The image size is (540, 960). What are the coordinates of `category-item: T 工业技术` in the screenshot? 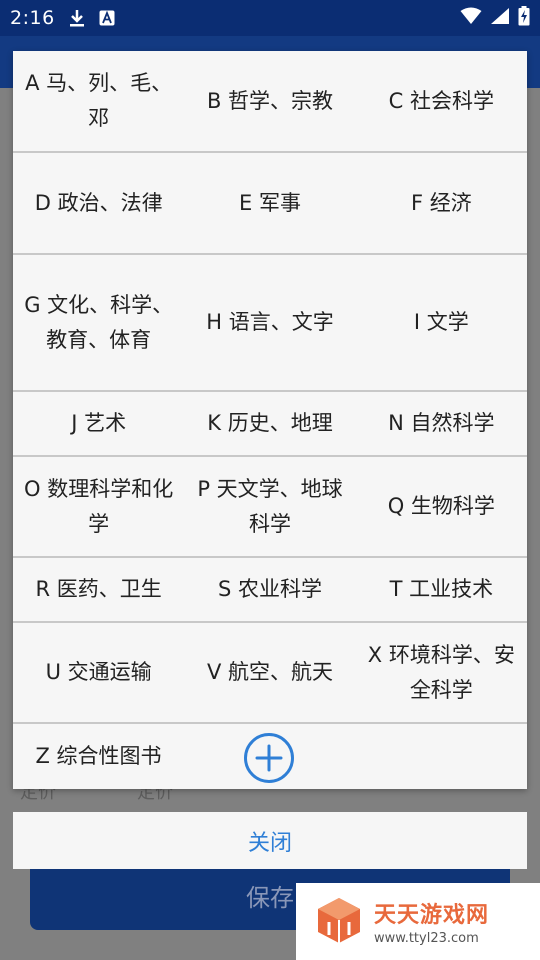 It's located at (441, 589).